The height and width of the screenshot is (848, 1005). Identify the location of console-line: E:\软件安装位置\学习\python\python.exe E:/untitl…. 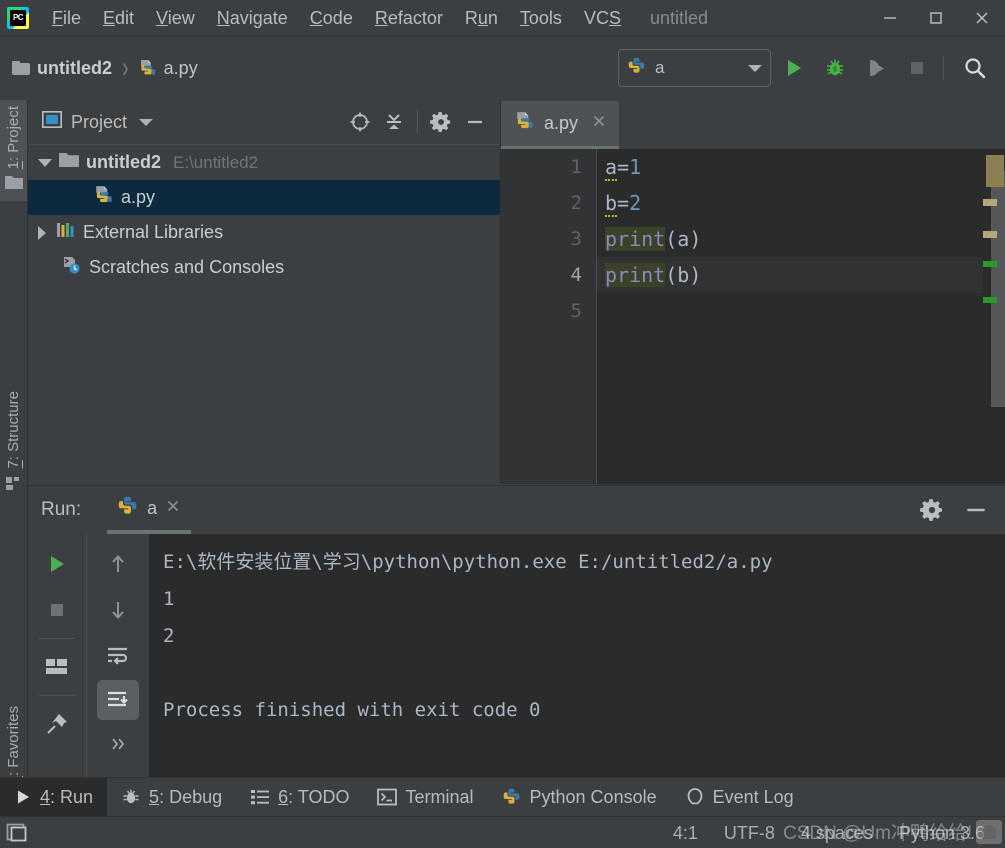
(468, 562).